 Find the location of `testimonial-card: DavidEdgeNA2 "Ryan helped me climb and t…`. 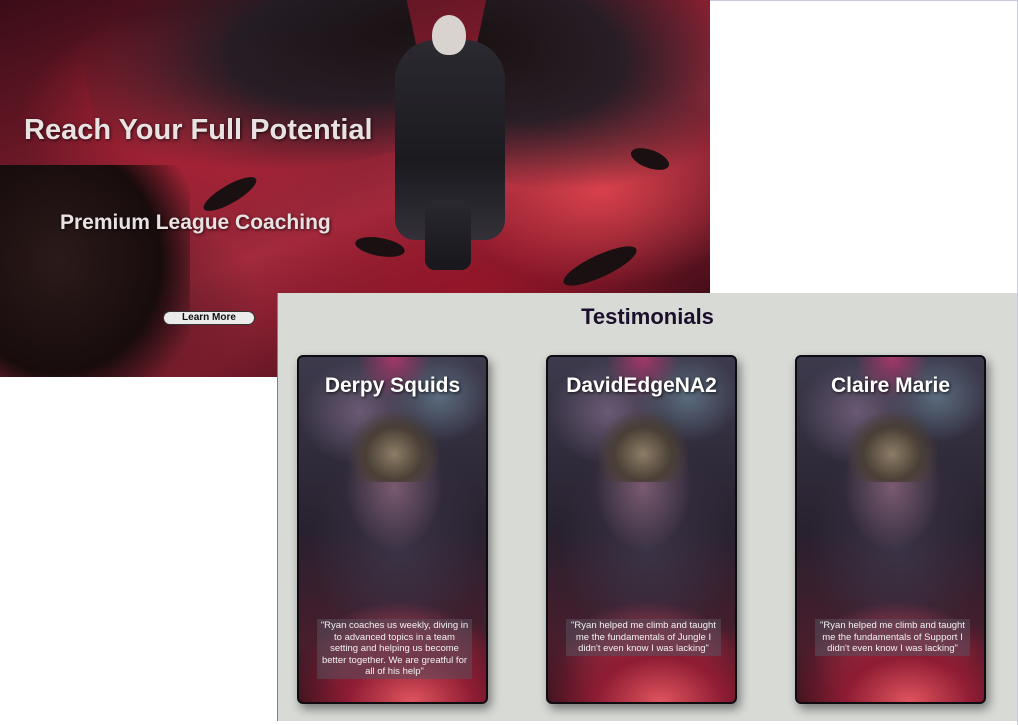

testimonial-card: DavidEdgeNA2 "Ryan helped me climb and t… is located at coordinates (641, 529).